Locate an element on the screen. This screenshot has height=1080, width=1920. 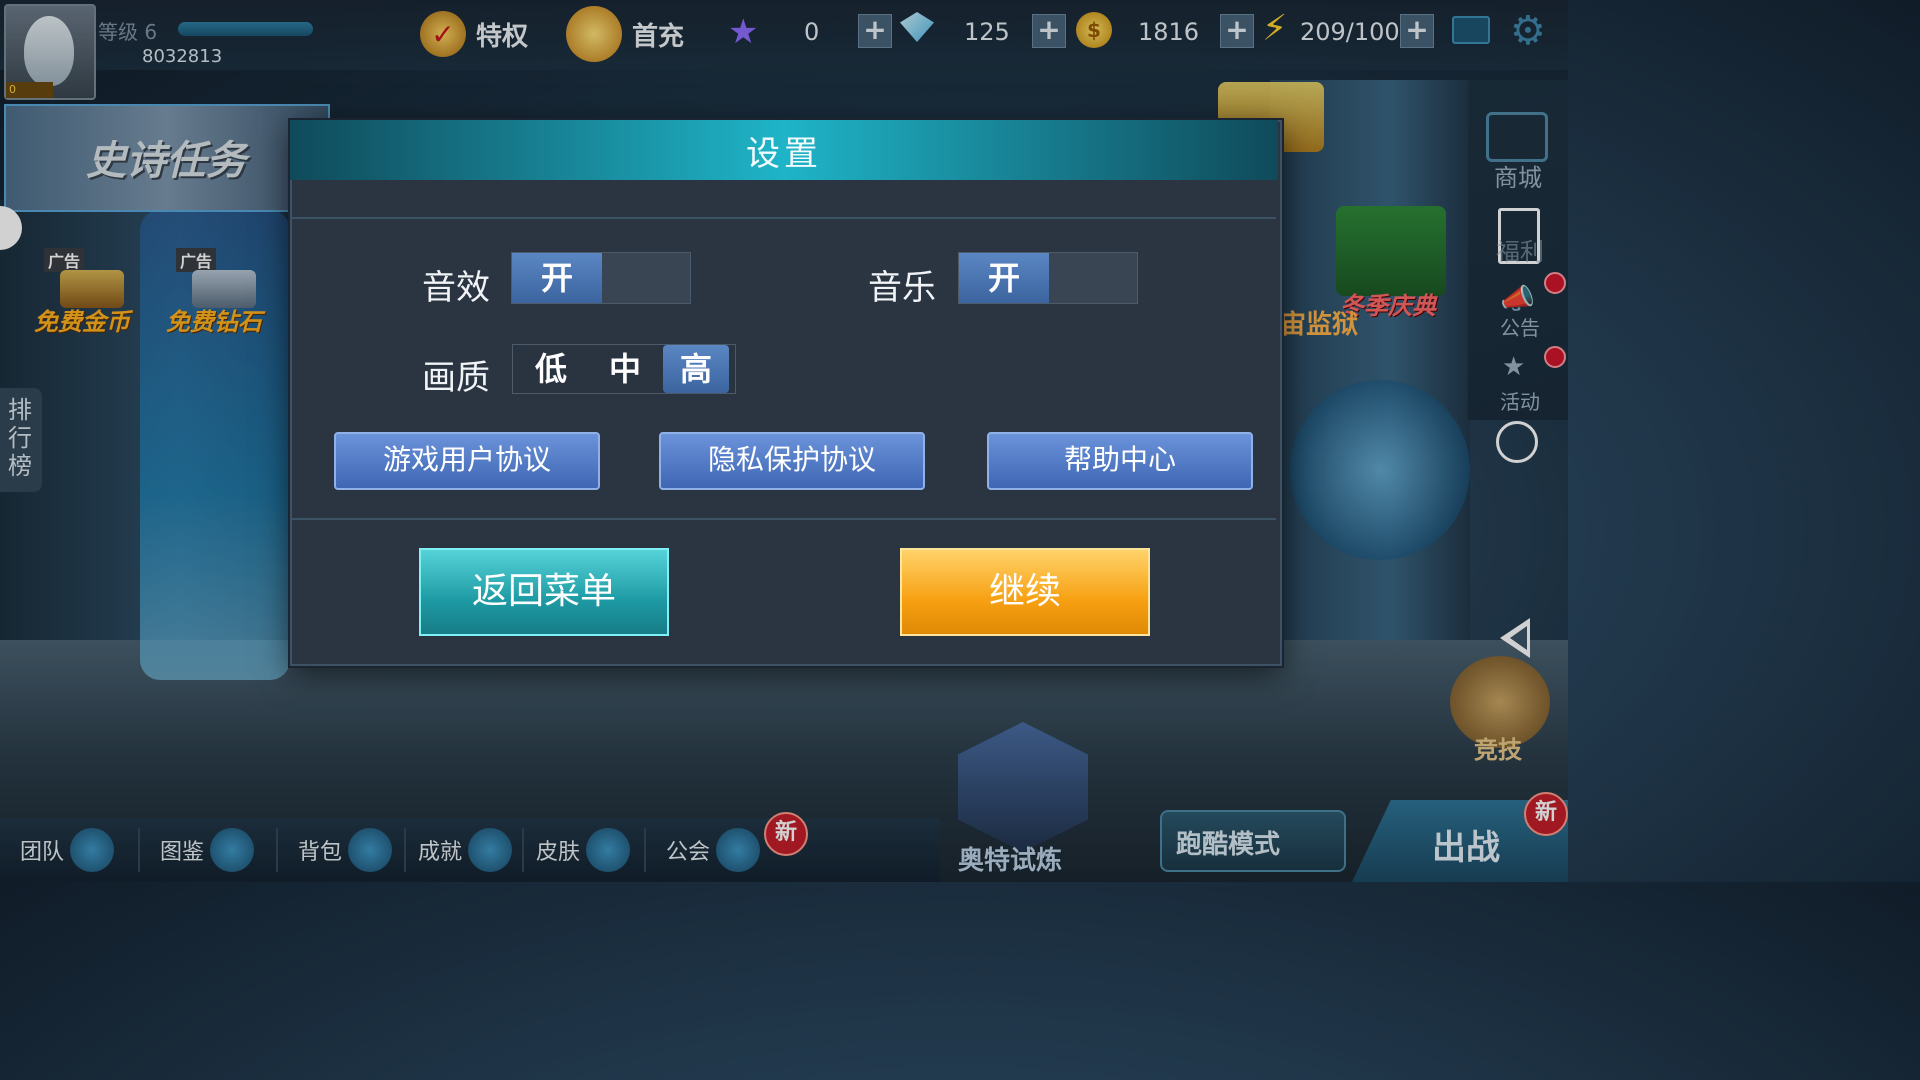
music-toggle: 开 is located at coordinates (1048, 278).